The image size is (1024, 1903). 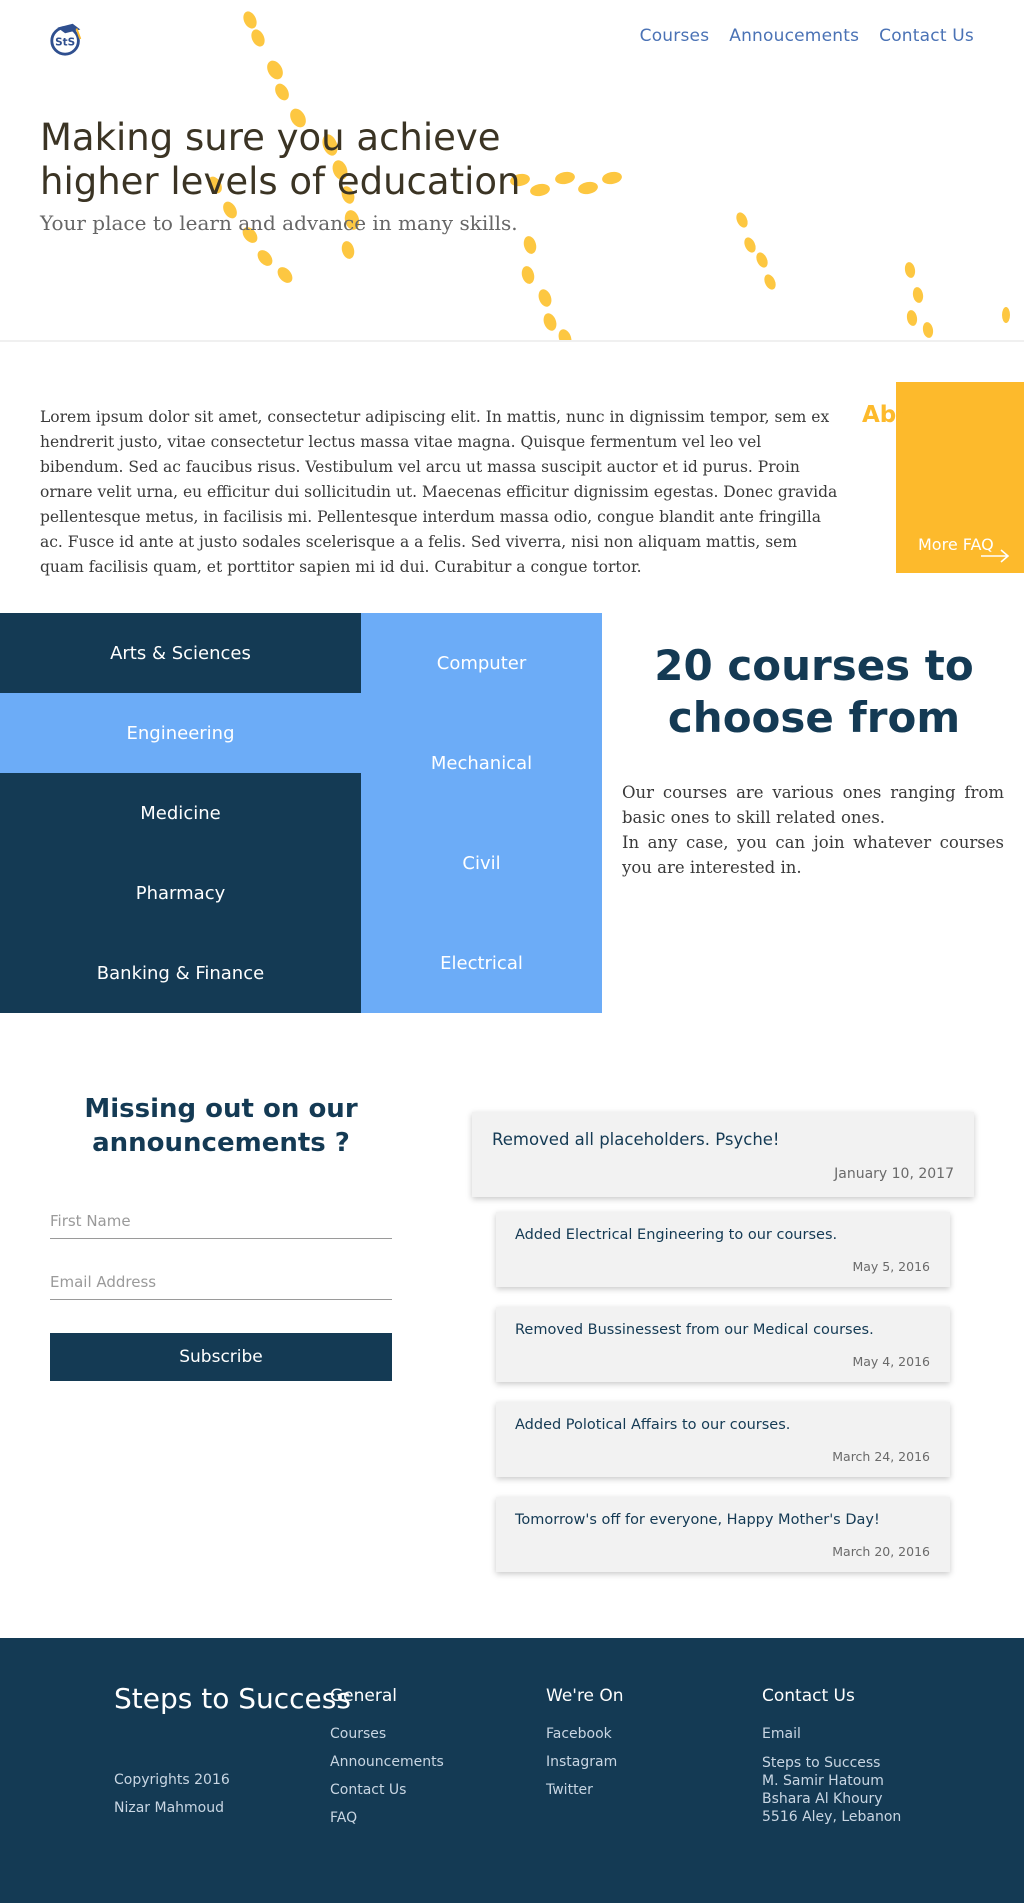 I want to click on category-banking-finance: Banking & Finance, so click(x=180, y=973).